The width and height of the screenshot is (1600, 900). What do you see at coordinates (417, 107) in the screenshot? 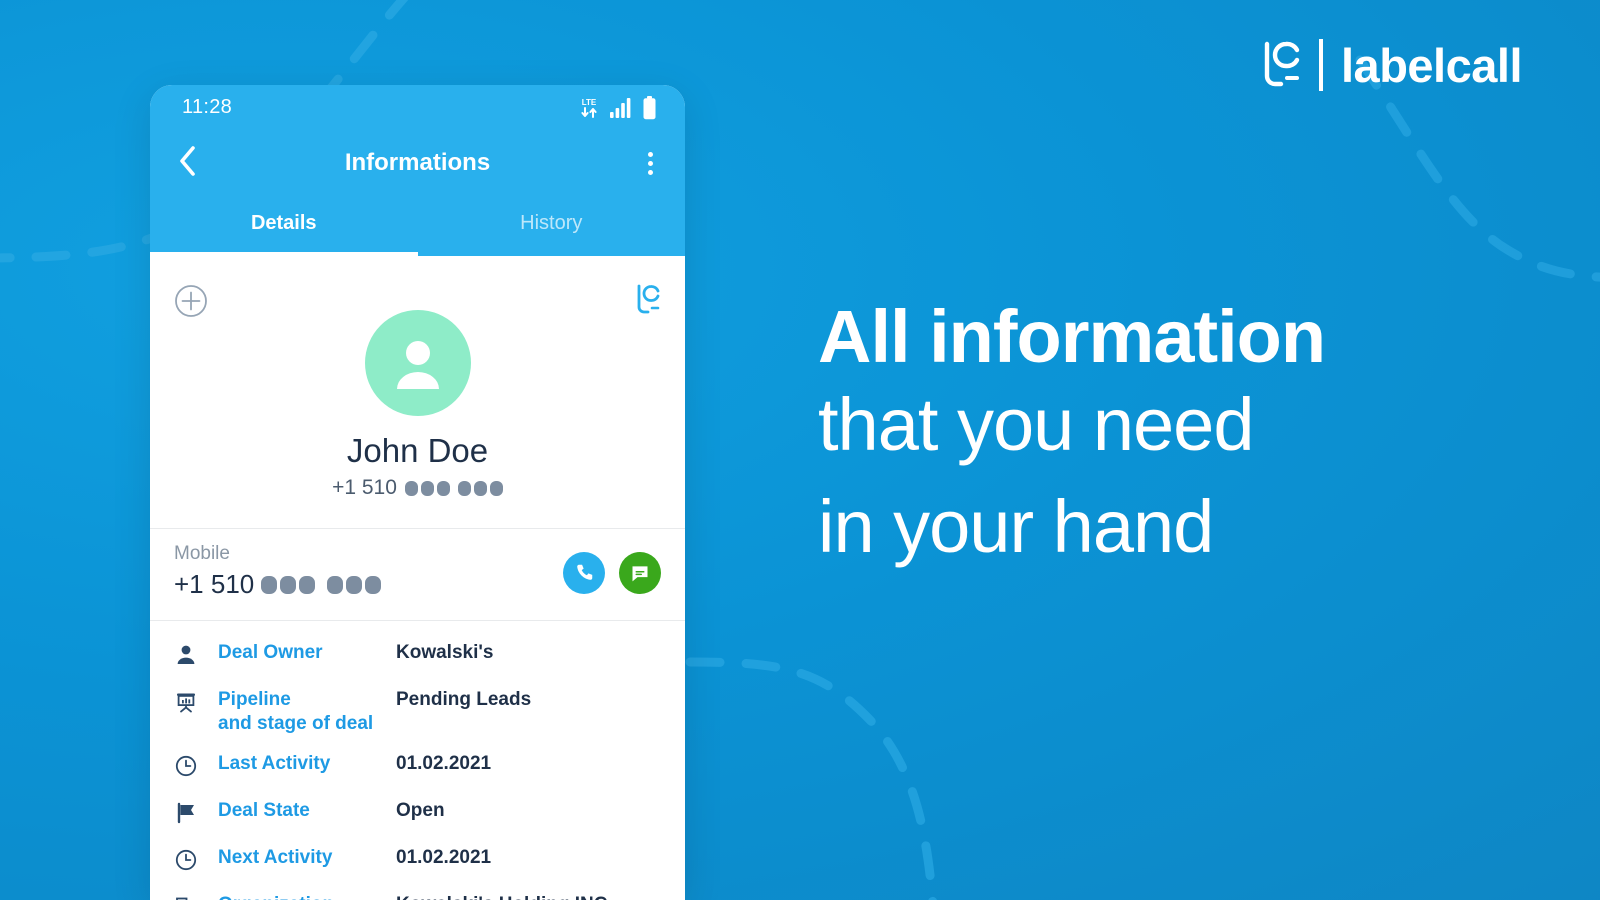
I see `status-bar: 11:28 LTE` at bounding box center [417, 107].